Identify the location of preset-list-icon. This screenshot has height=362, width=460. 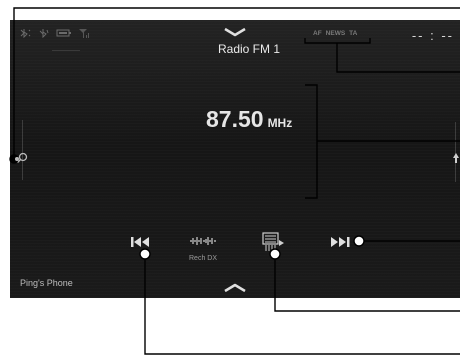
(274, 244).